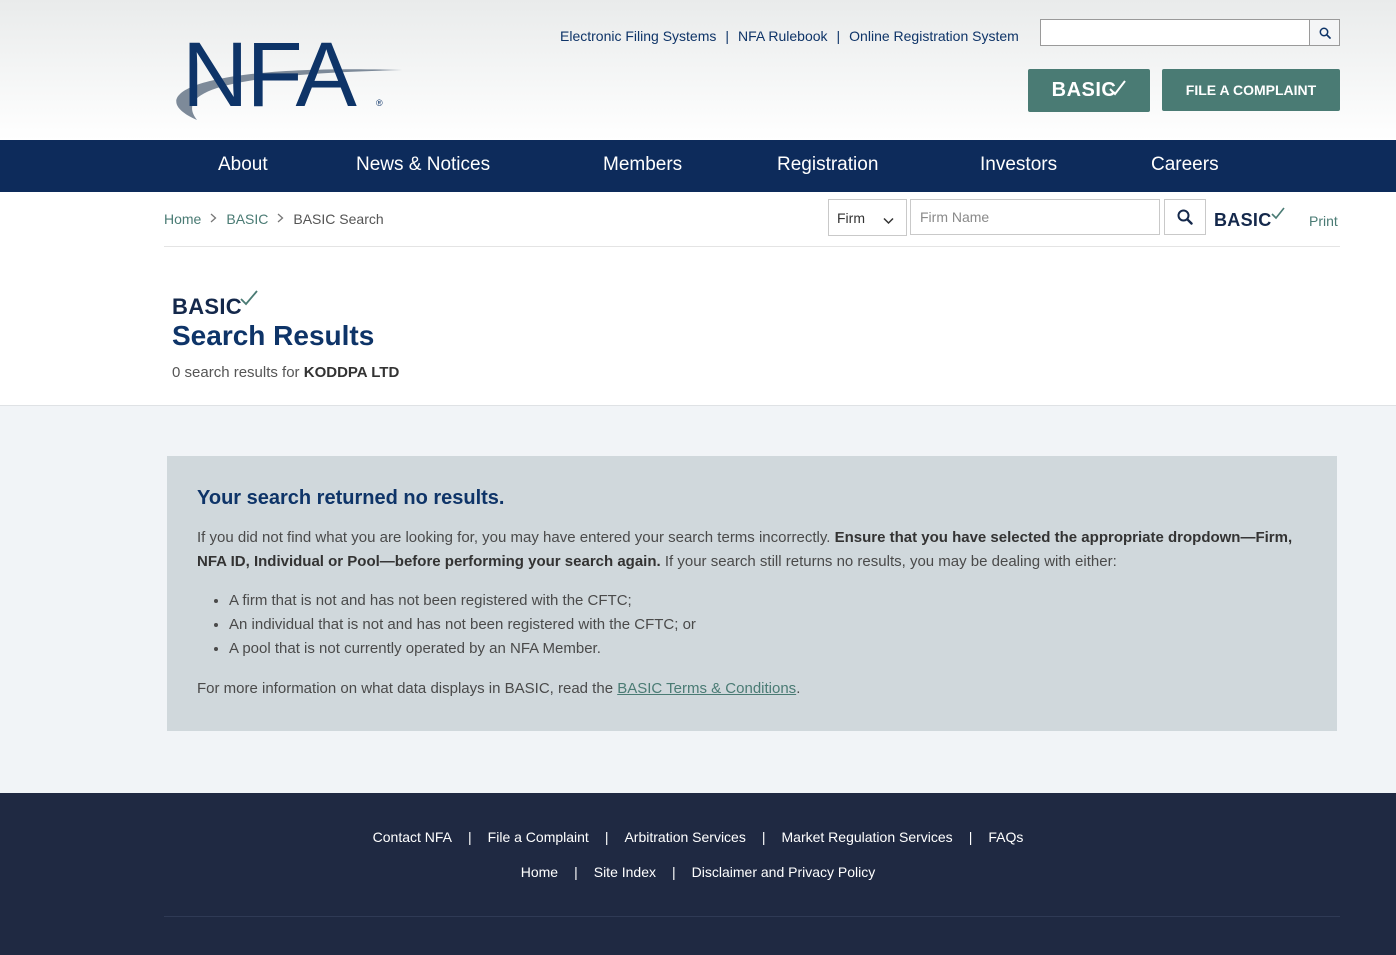 Image resolution: width=1396 pixels, height=955 pixels. What do you see at coordinates (1035, 217) in the screenshot?
I see `firm-name-input` at bounding box center [1035, 217].